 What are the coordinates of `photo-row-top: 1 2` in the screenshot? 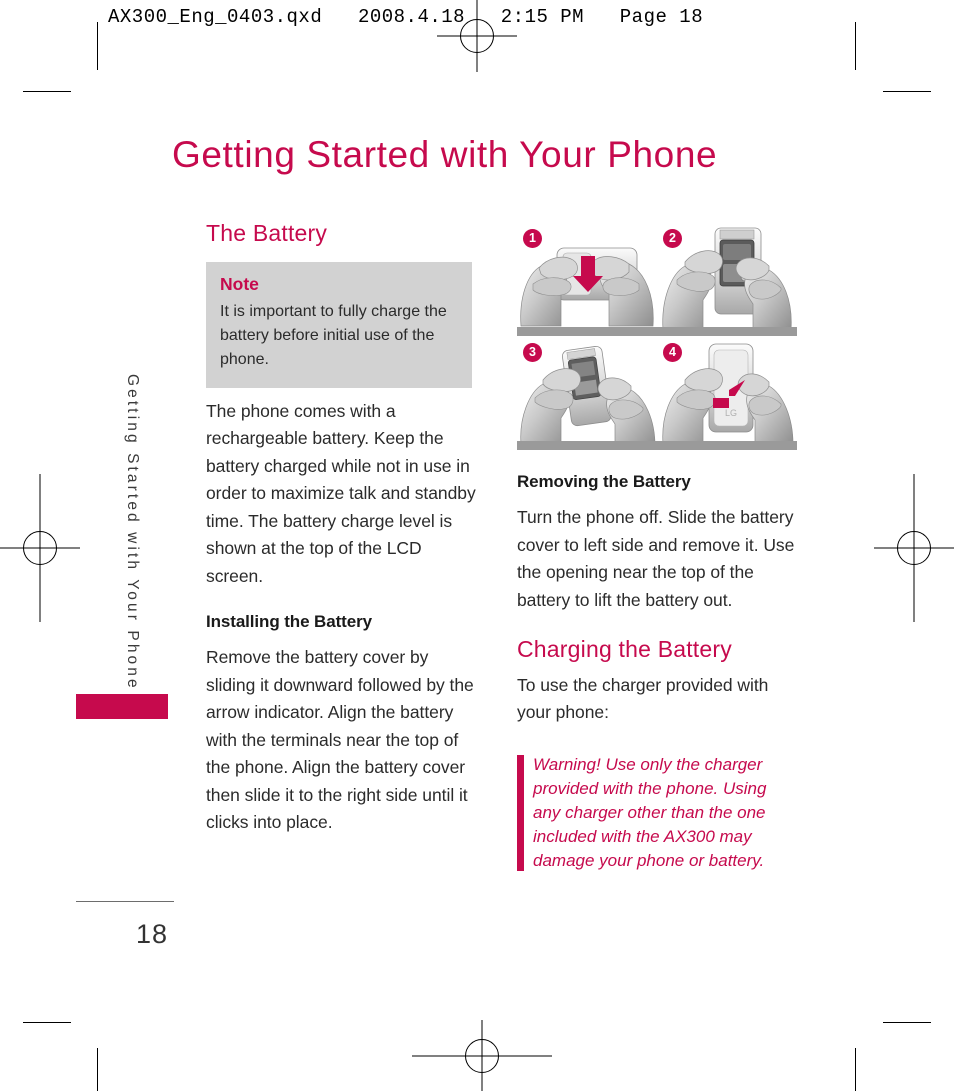 It's located at (657, 279).